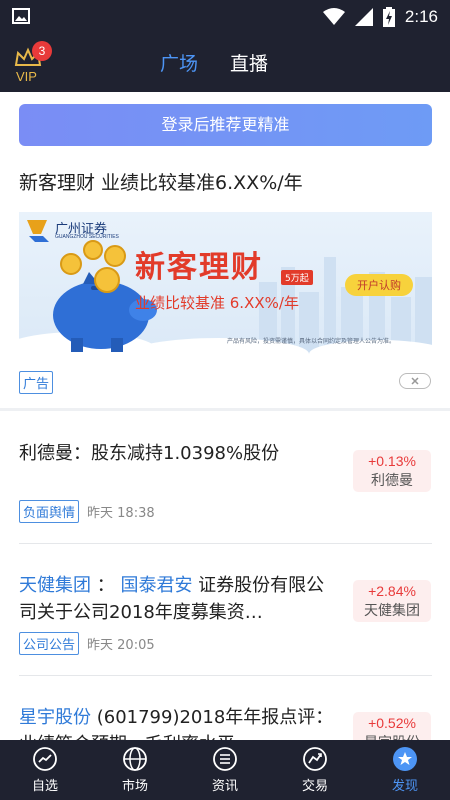 The image size is (450, 800). Describe the element at coordinates (392, 723) in the screenshot. I see `stock-change: +0.52%` at that location.